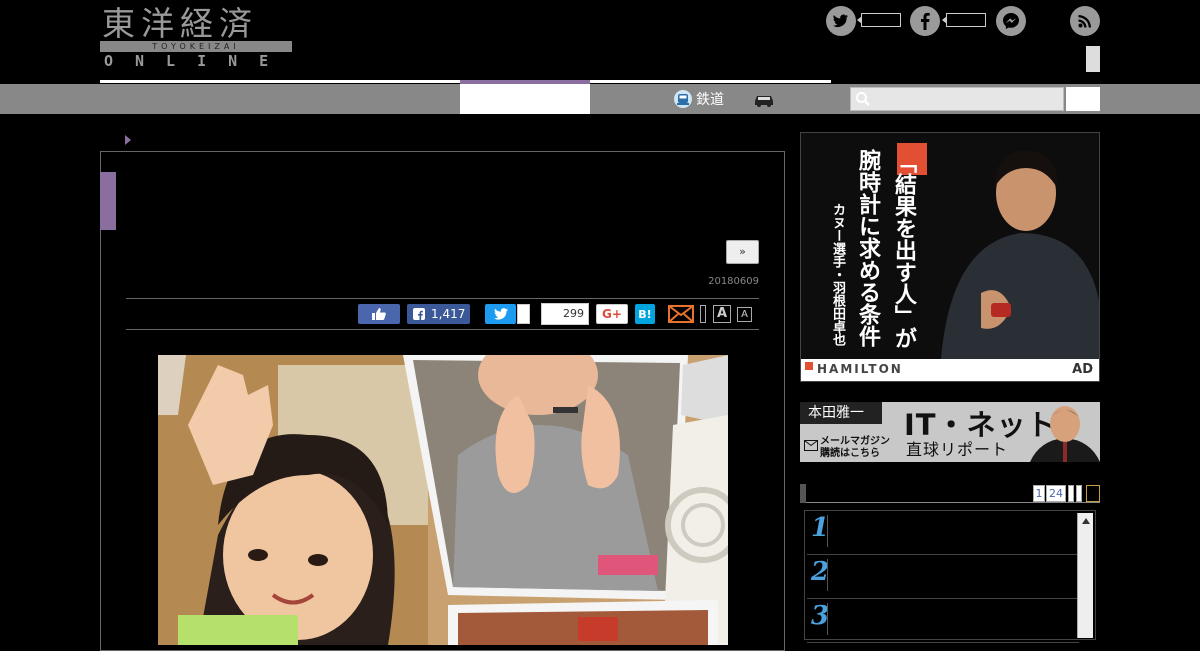 The height and width of the screenshot is (651, 1200). I want to click on logo-kanji: 東洋経済, so click(180, 23).